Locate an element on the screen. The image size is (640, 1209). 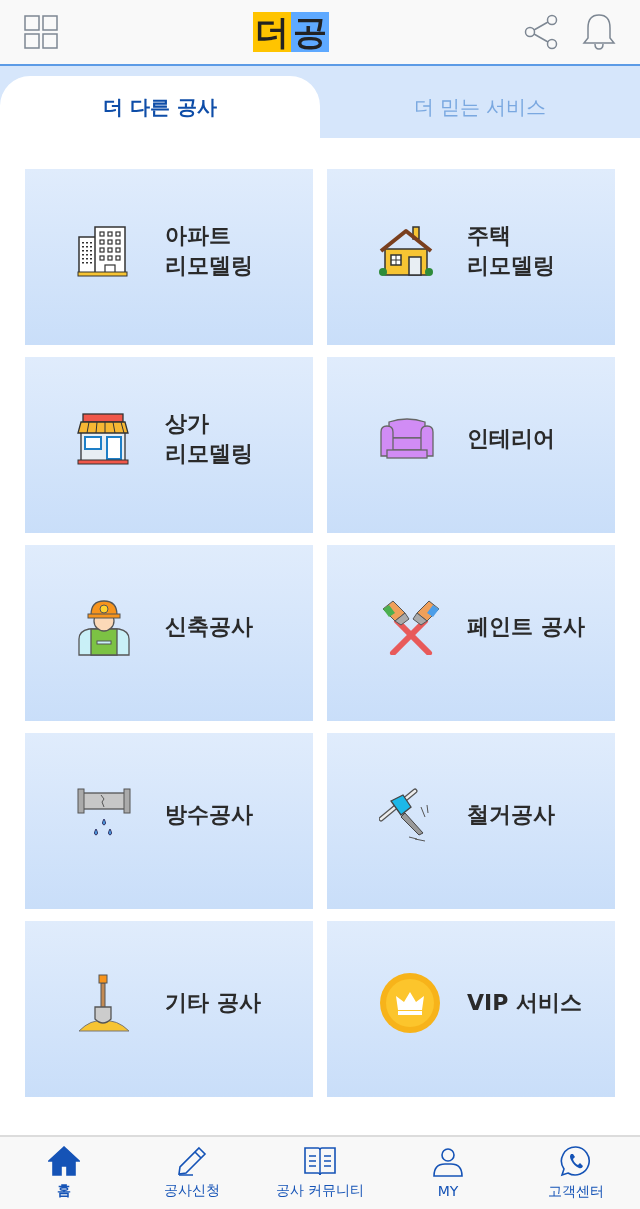
service-tile: 방수공사 is located at coordinates (169, 821).